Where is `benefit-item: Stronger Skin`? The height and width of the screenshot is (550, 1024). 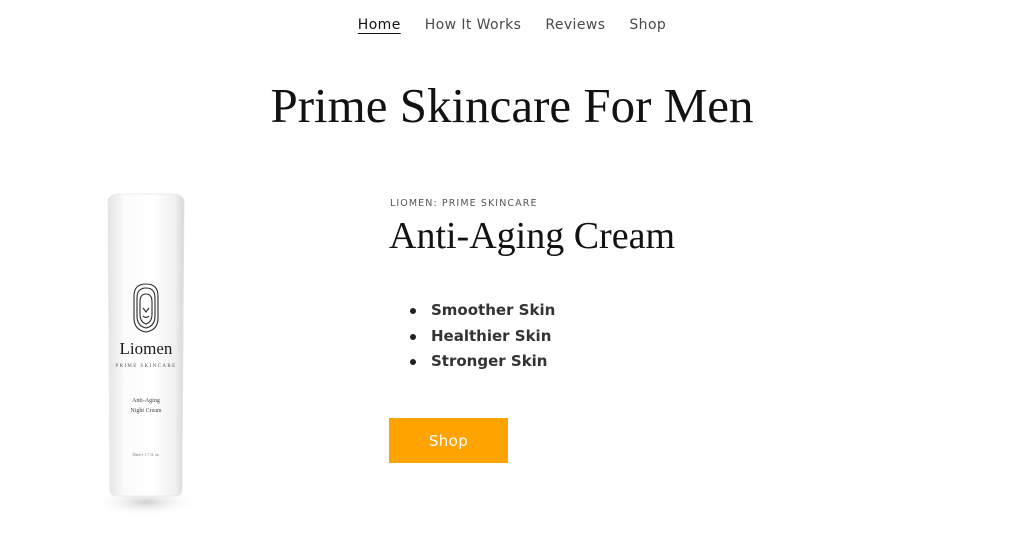
benefit-item: Stronger Skin is located at coordinates (482, 362).